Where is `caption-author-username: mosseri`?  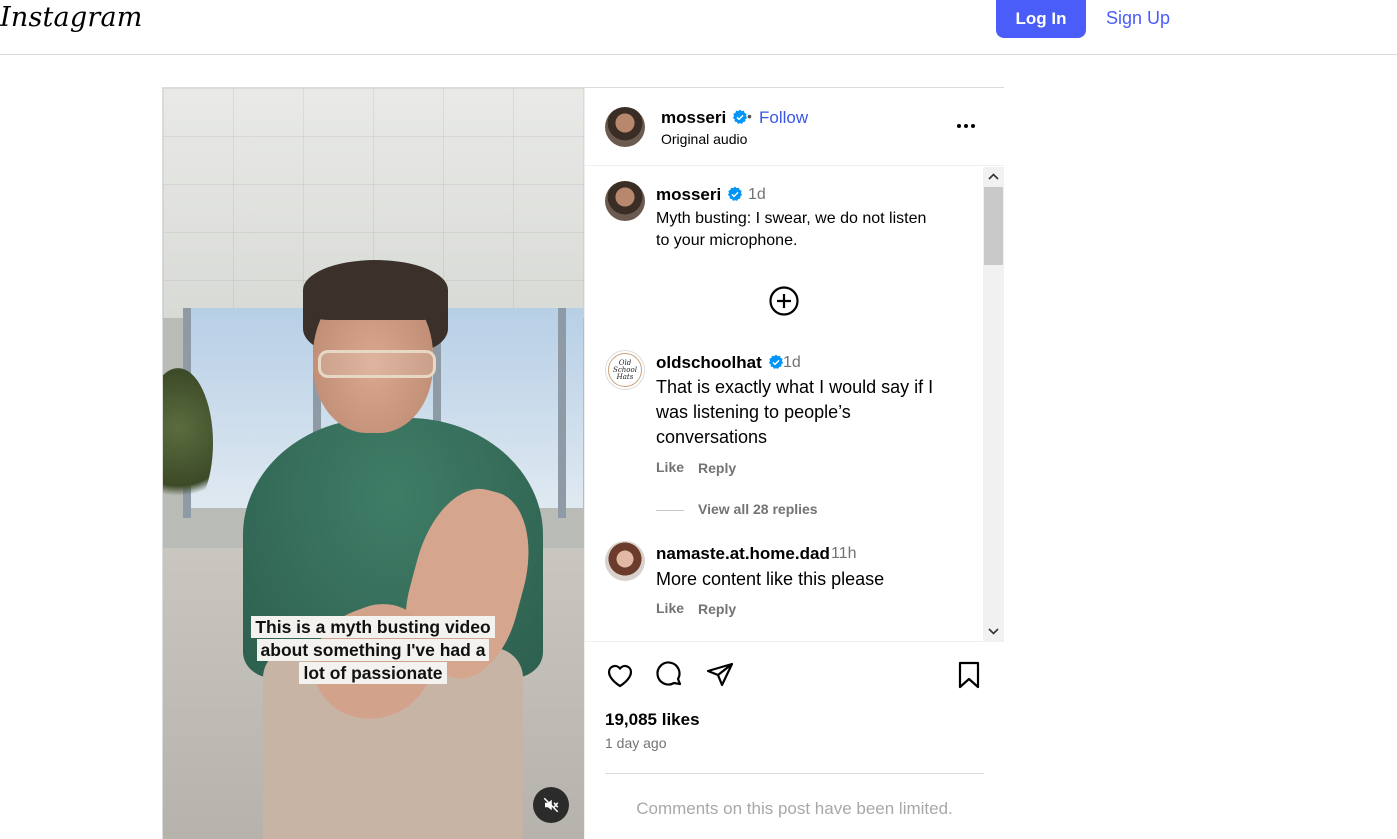
caption-author-username: mosseri is located at coordinates (699, 195).